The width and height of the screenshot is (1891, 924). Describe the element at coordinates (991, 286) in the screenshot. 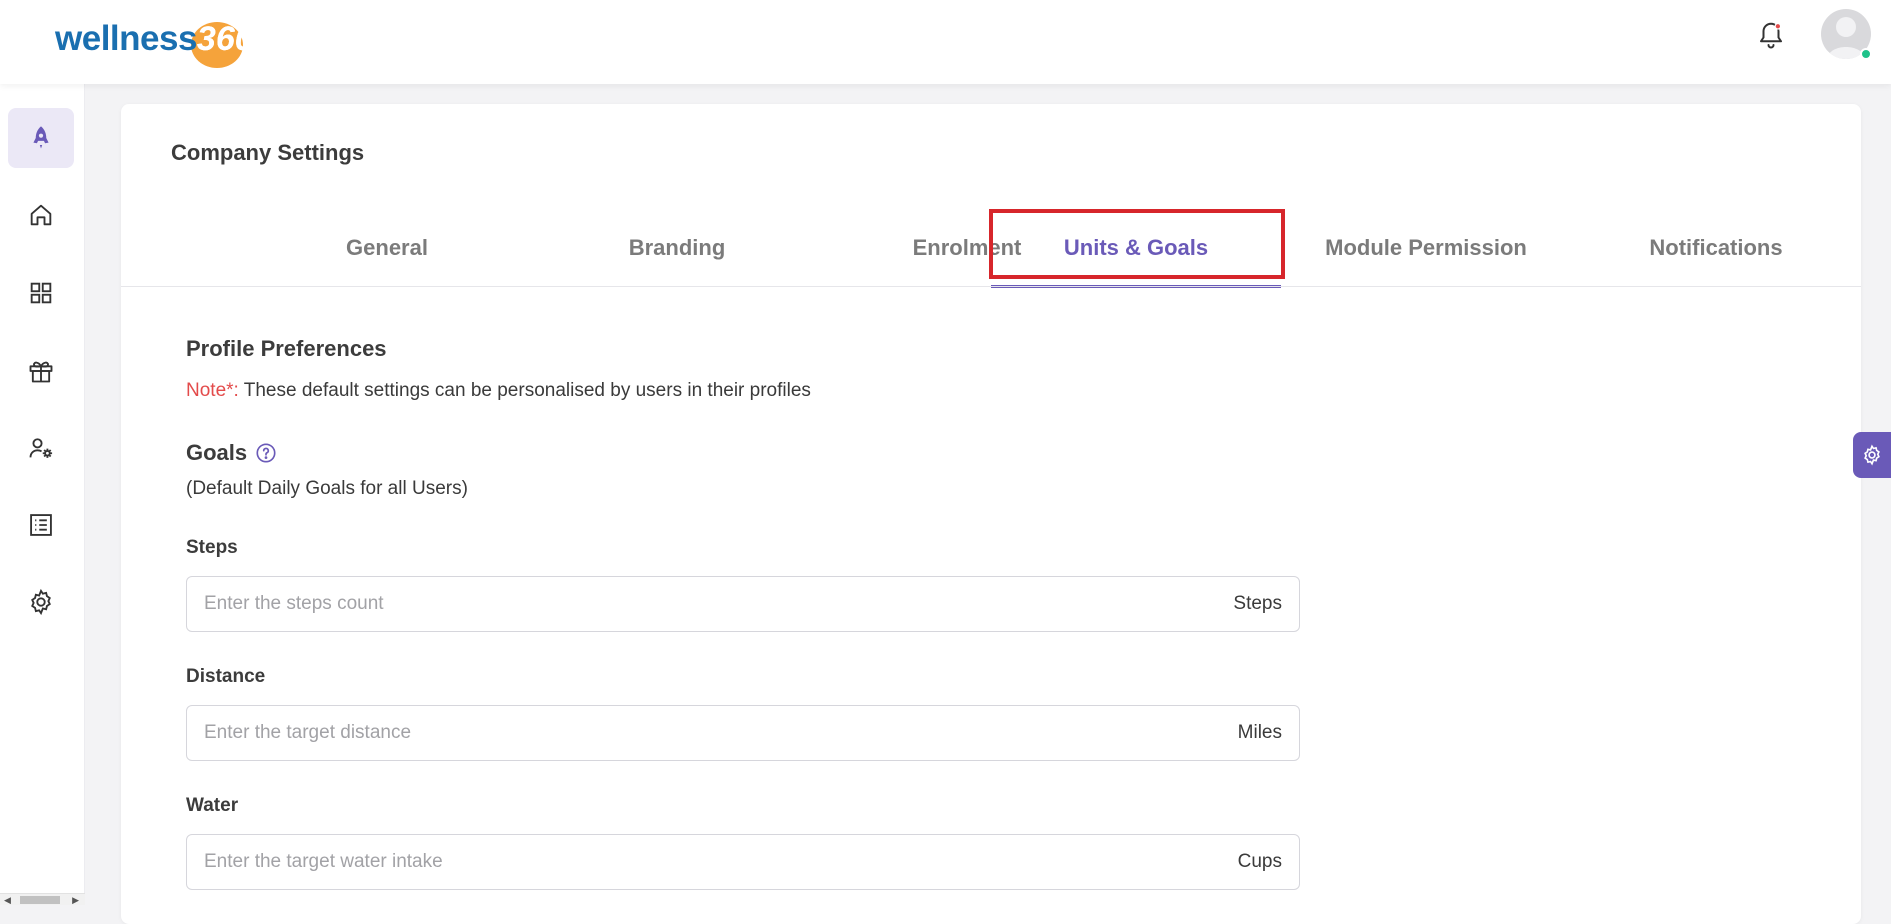

I see `tabs-divider` at that location.